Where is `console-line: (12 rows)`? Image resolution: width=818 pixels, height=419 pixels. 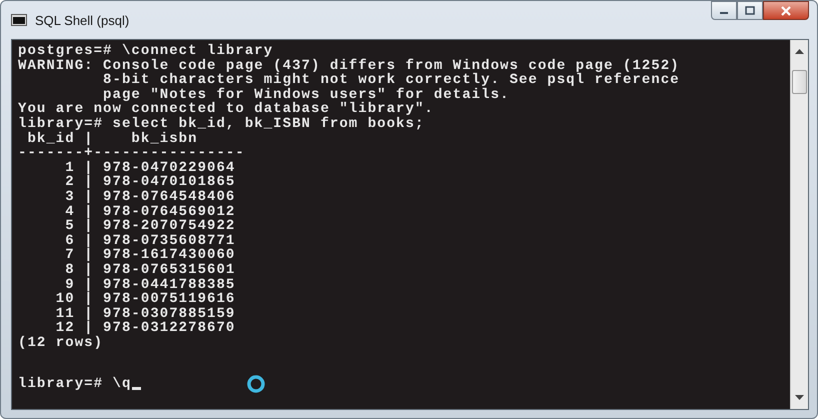
console-line: (12 rows) is located at coordinates (61, 343).